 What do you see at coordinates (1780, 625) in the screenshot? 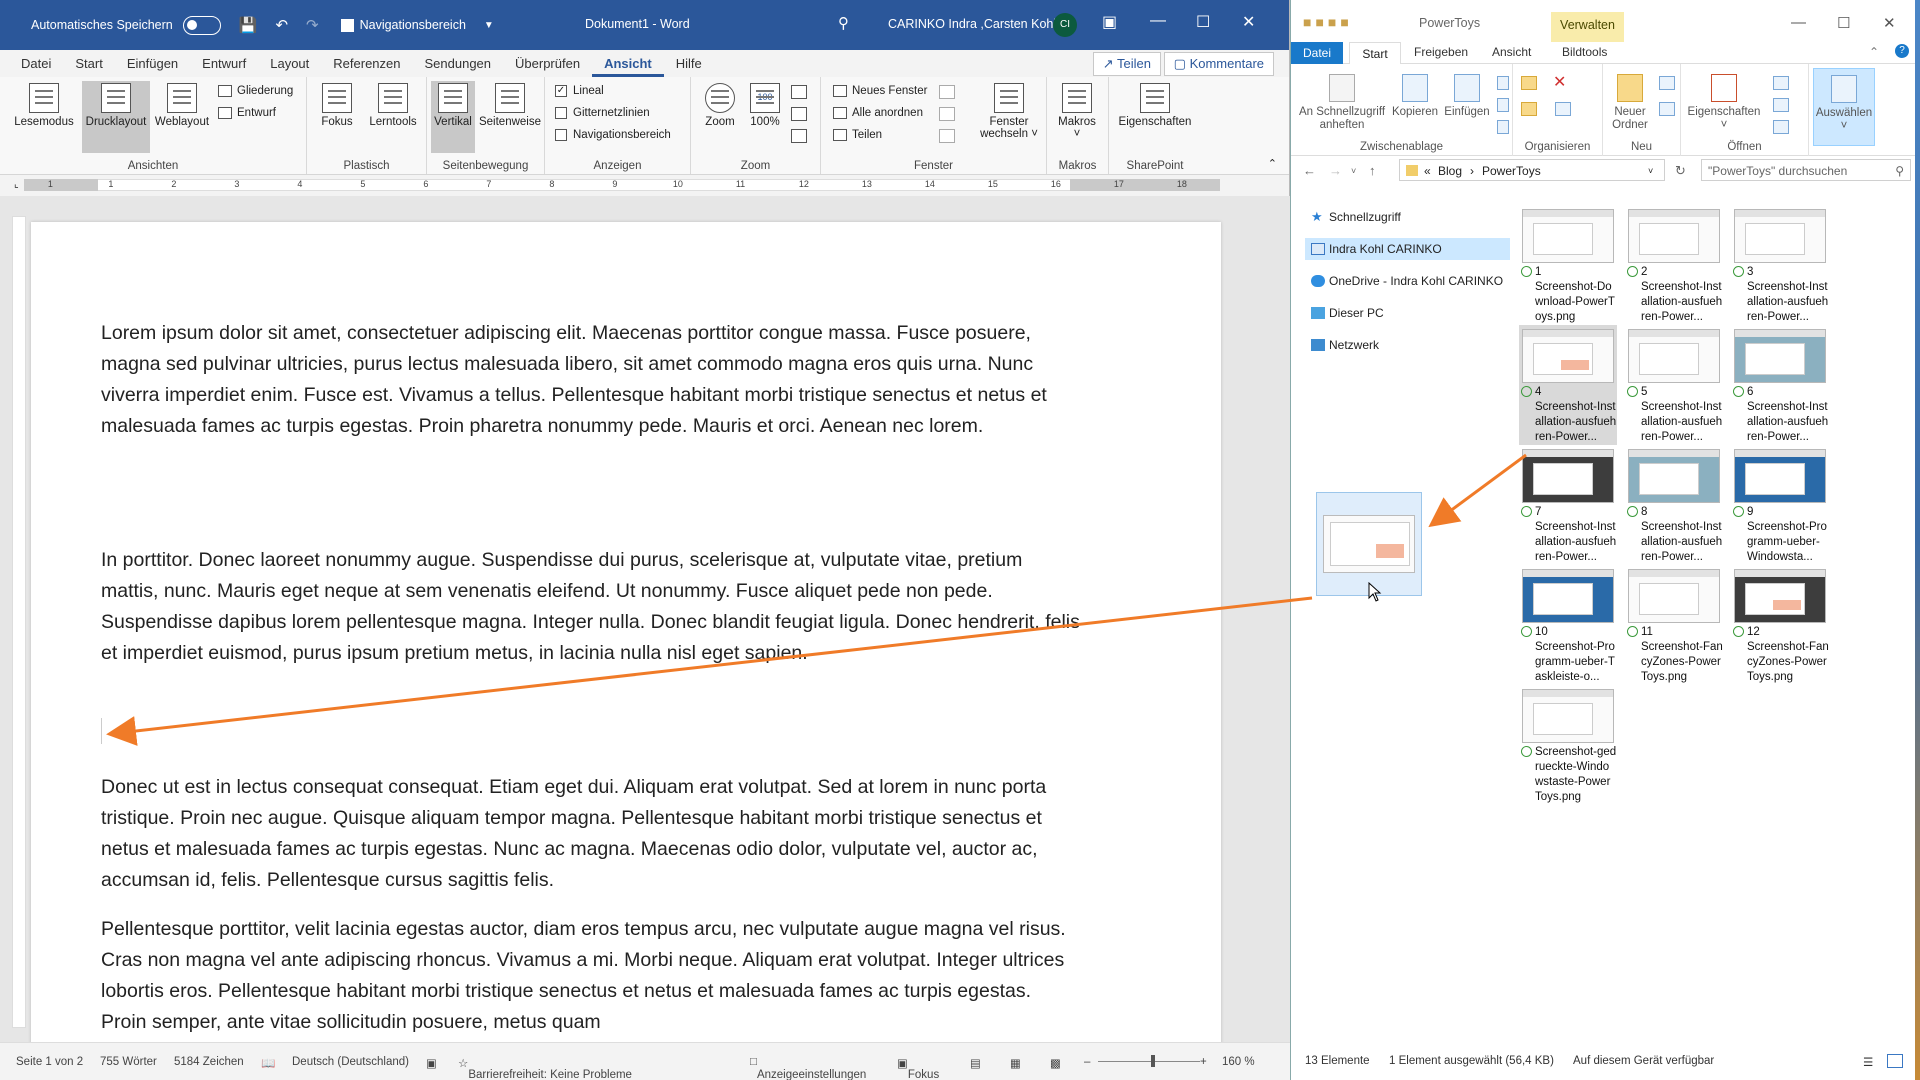
I see `file-item: 12 Screenshot-FancyZones-PowerToys.png` at bounding box center [1780, 625].